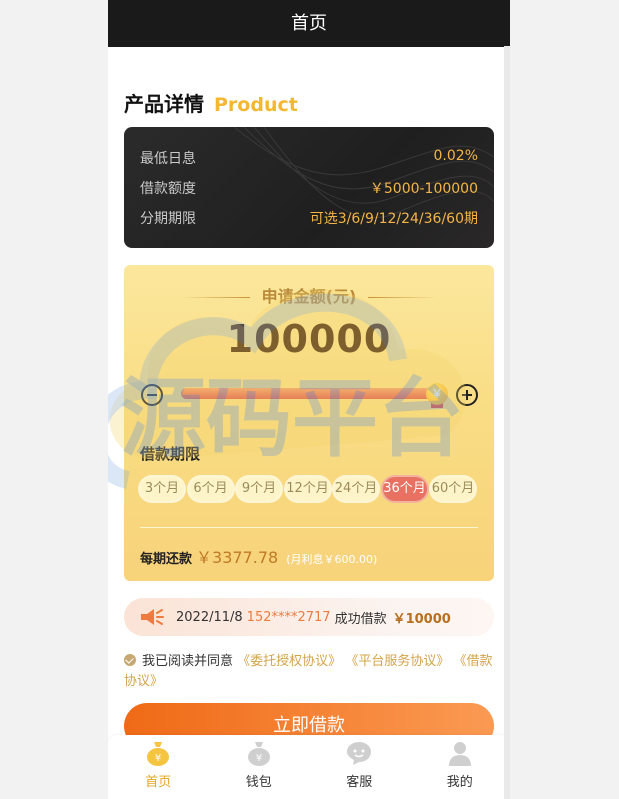 This screenshot has width=619, height=799. I want to click on detail-label: 借款额度, so click(168, 189).